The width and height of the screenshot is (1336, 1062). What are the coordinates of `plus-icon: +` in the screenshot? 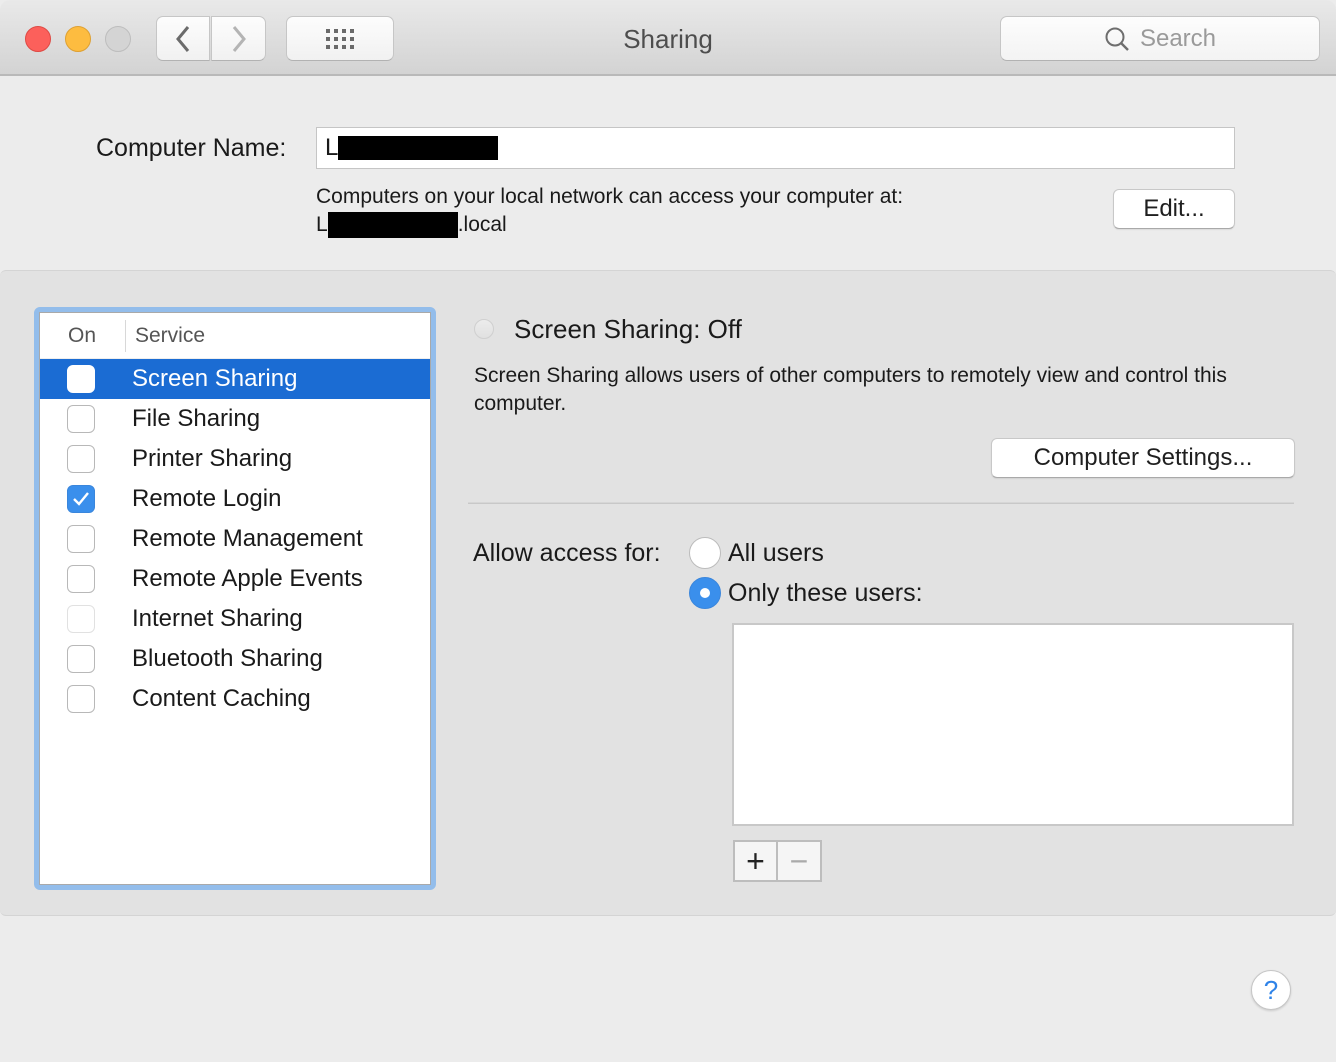 It's located at (755, 860).